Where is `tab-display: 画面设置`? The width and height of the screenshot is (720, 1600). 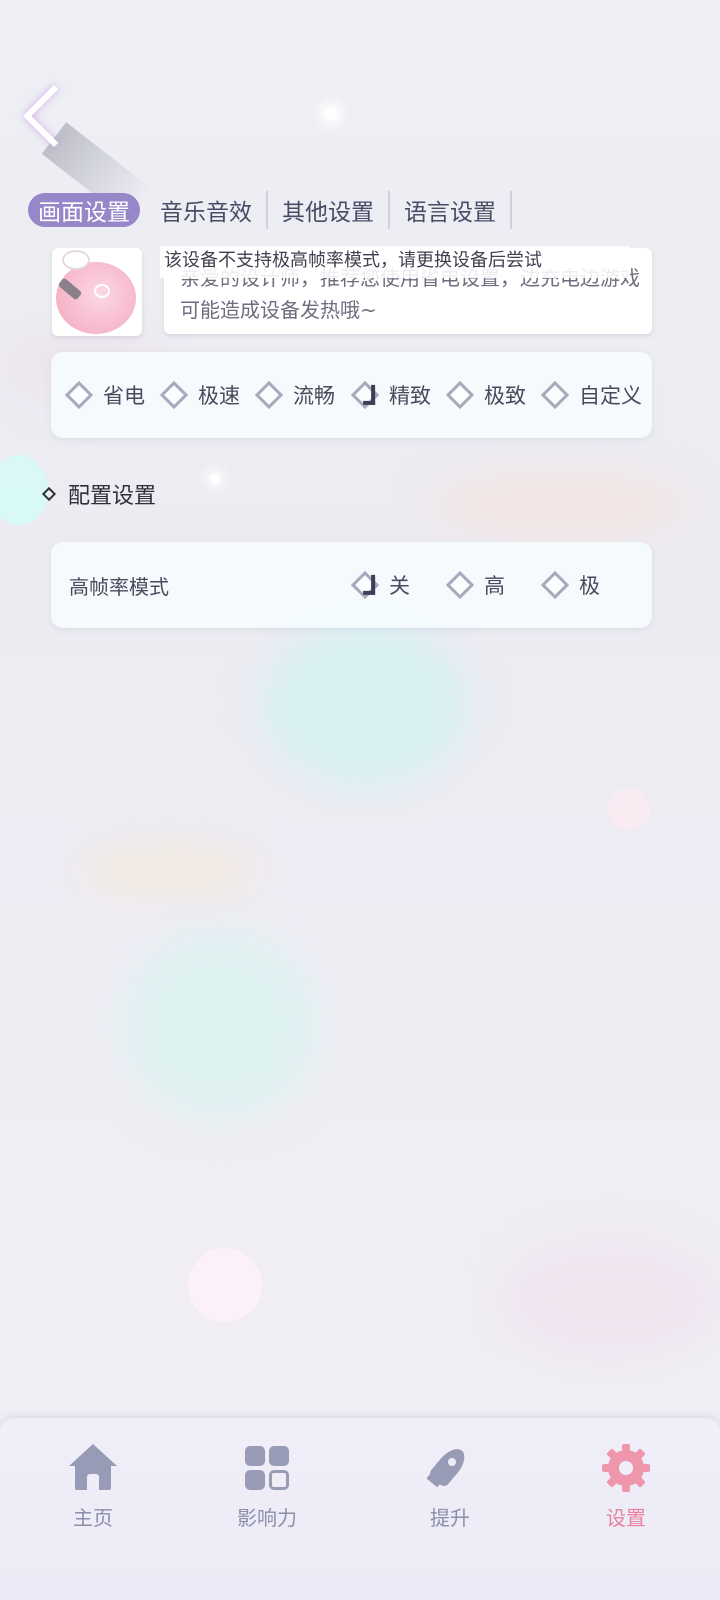 tab-display: 画面设置 is located at coordinates (84, 210).